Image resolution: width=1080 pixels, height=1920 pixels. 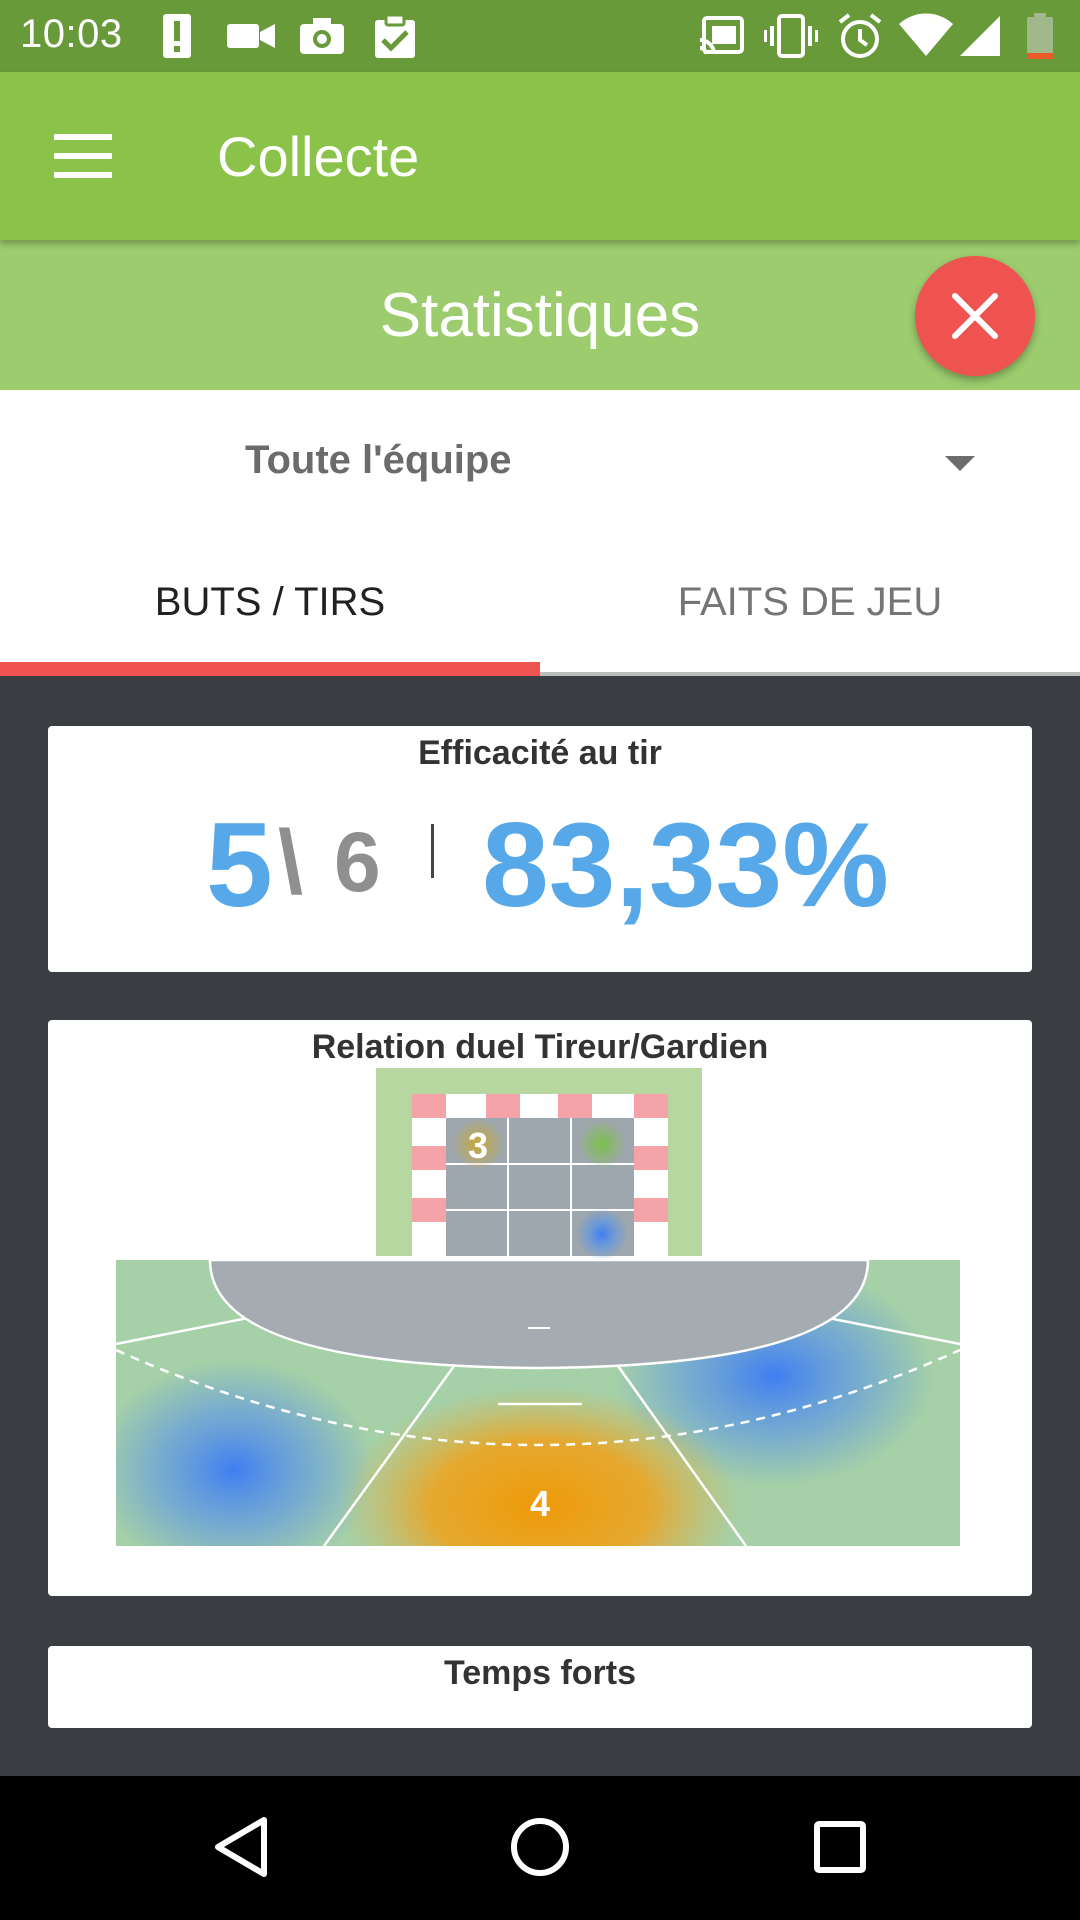 I want to click on close-icon, so click(x=975, y=316).